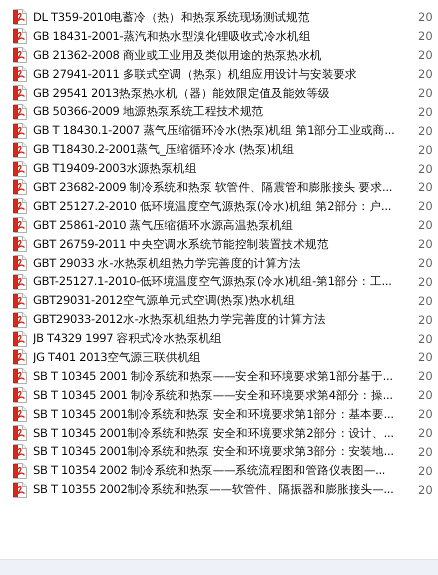 This screenshot has height=575, width=438. Describe the element at coordinates (224, 300) in the screenshot. I see `file-name: GBT29031-2012空气源单元式空调(热泵)热水机组` at that location.